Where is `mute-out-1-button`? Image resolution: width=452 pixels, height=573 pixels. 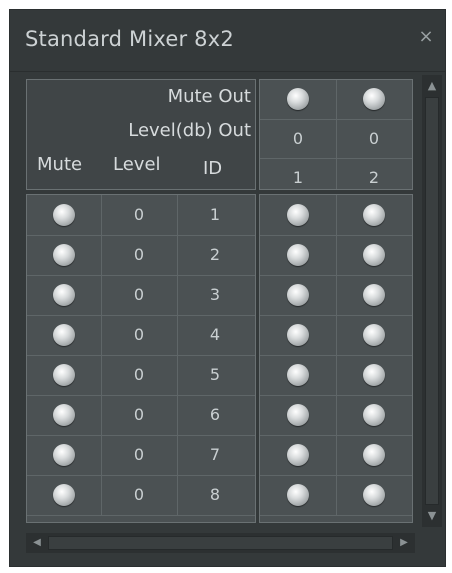
mute-out-1-button is located at coordinates (298, 99).